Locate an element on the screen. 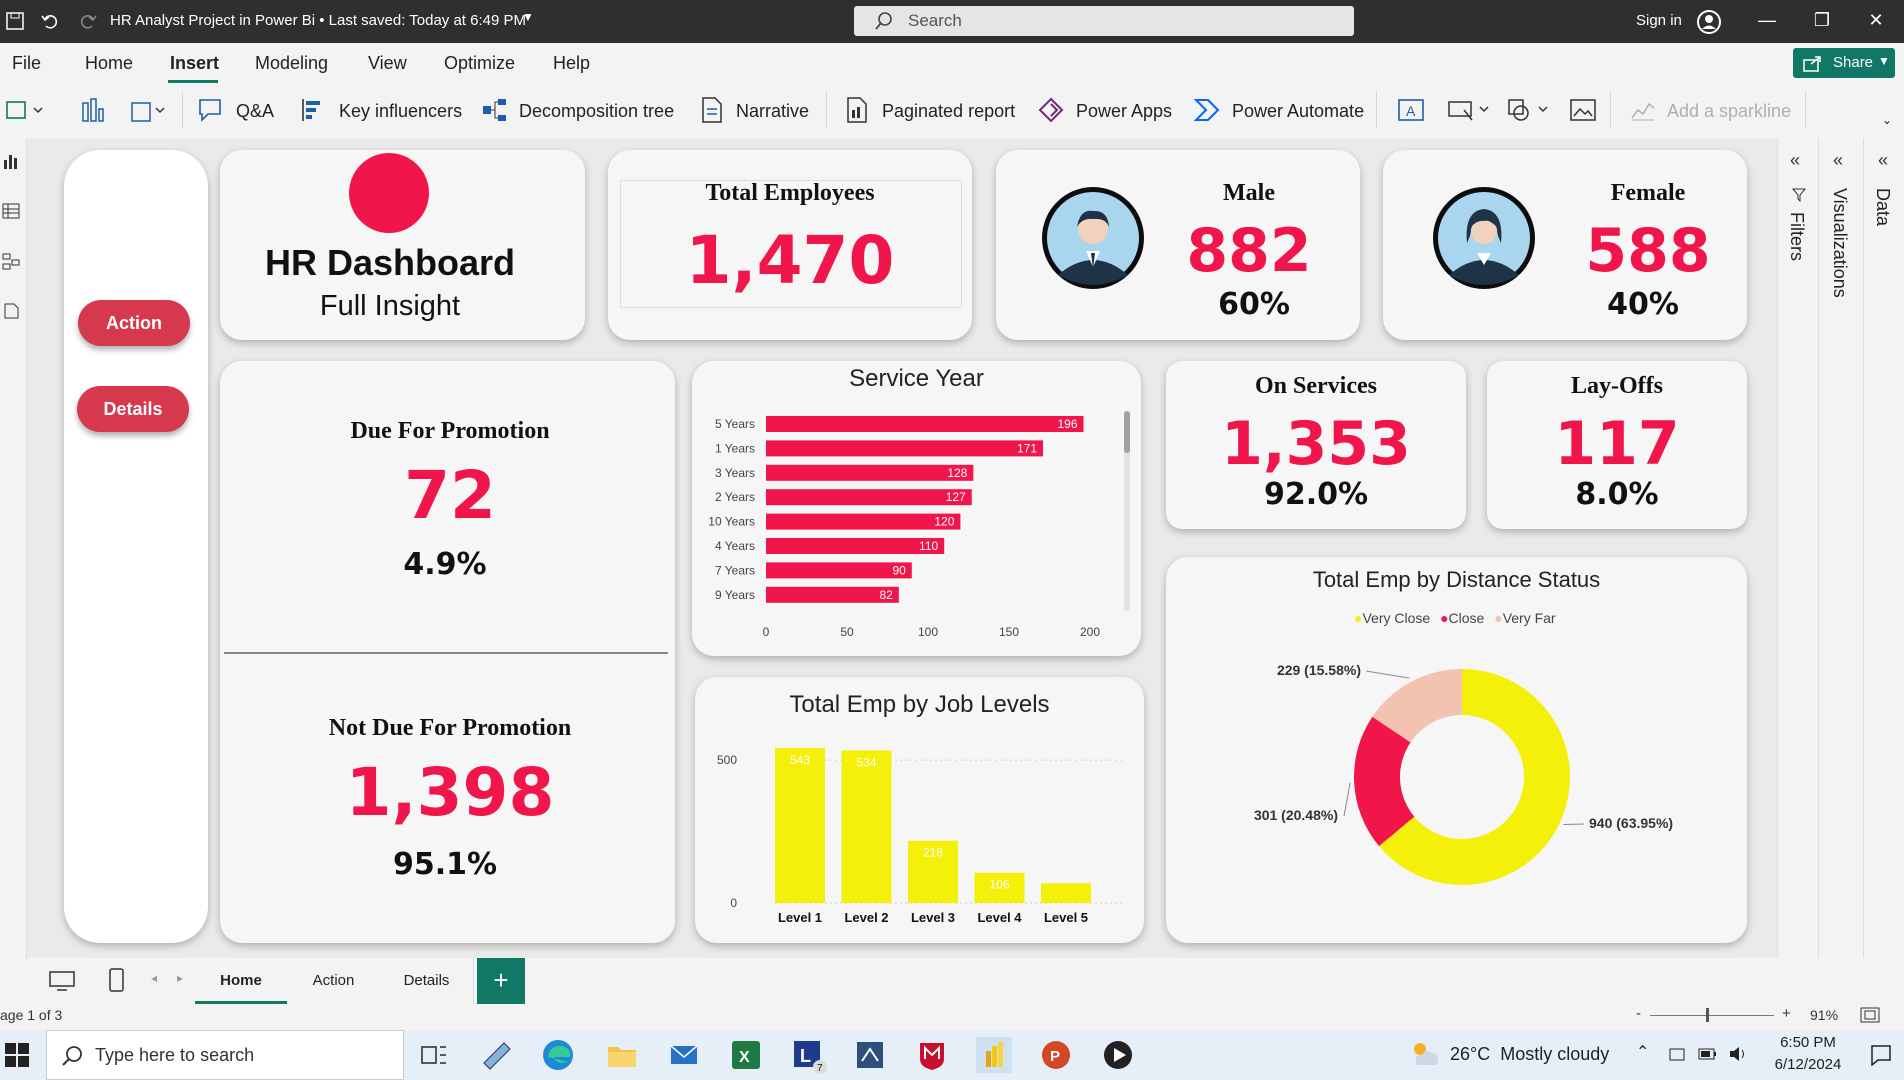 Image resolution: width=1904 pixels, height=1080 pixels. qa-icon is located at coordinates (211, 110).